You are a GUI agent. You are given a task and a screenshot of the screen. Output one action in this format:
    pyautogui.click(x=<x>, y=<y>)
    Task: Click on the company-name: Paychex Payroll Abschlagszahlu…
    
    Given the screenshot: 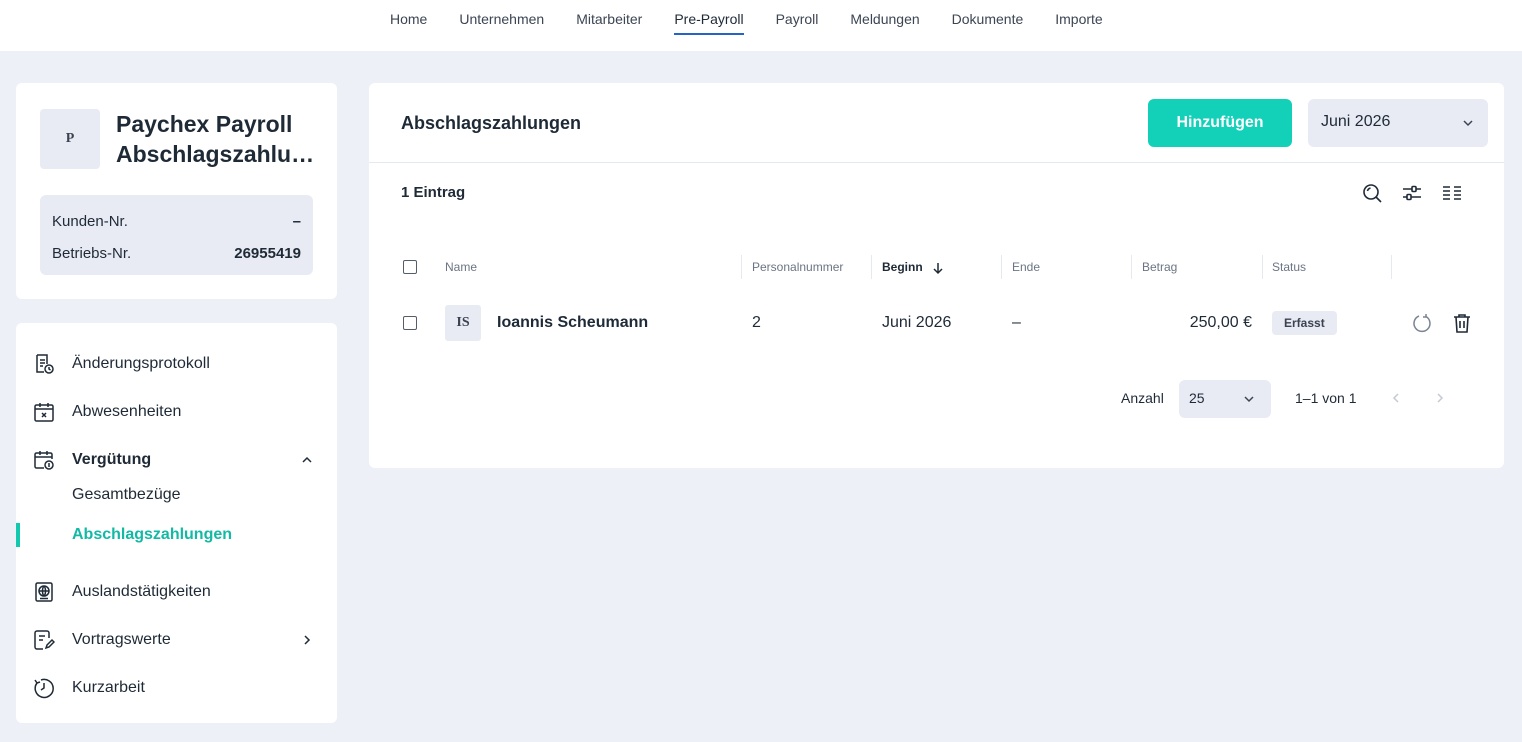 What is the action you would take?
    pyautogui.click(x=221, y=139)
    